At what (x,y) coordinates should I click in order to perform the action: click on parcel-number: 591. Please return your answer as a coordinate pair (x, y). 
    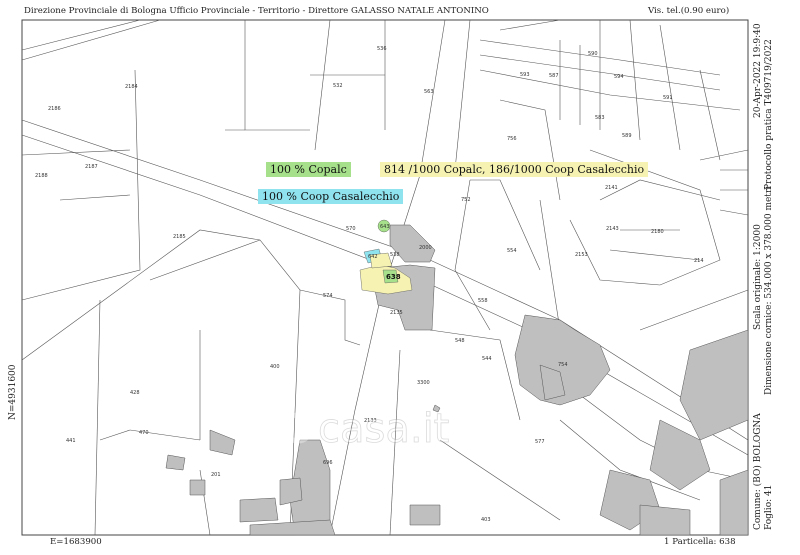
    Looking at the image, I should click on (668, 98).